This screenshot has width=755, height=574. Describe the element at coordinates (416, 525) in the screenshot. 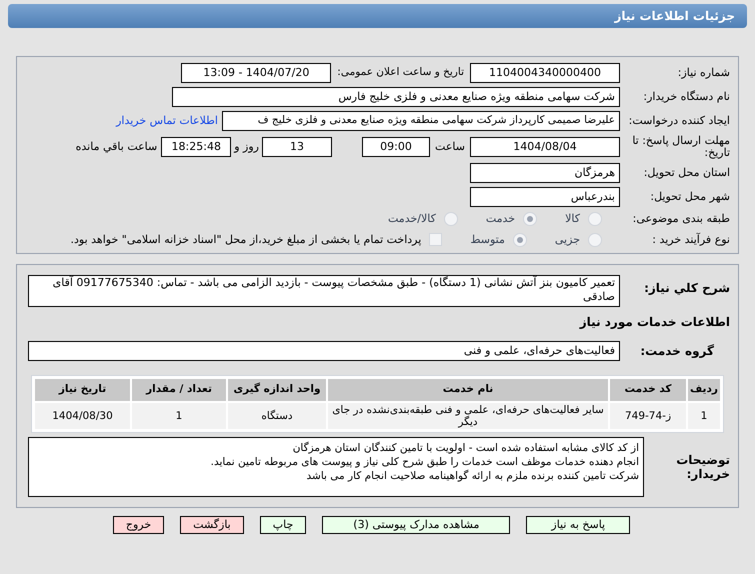

I see `action-button: مشاهده مدارک پیوستی (3)` at that location.